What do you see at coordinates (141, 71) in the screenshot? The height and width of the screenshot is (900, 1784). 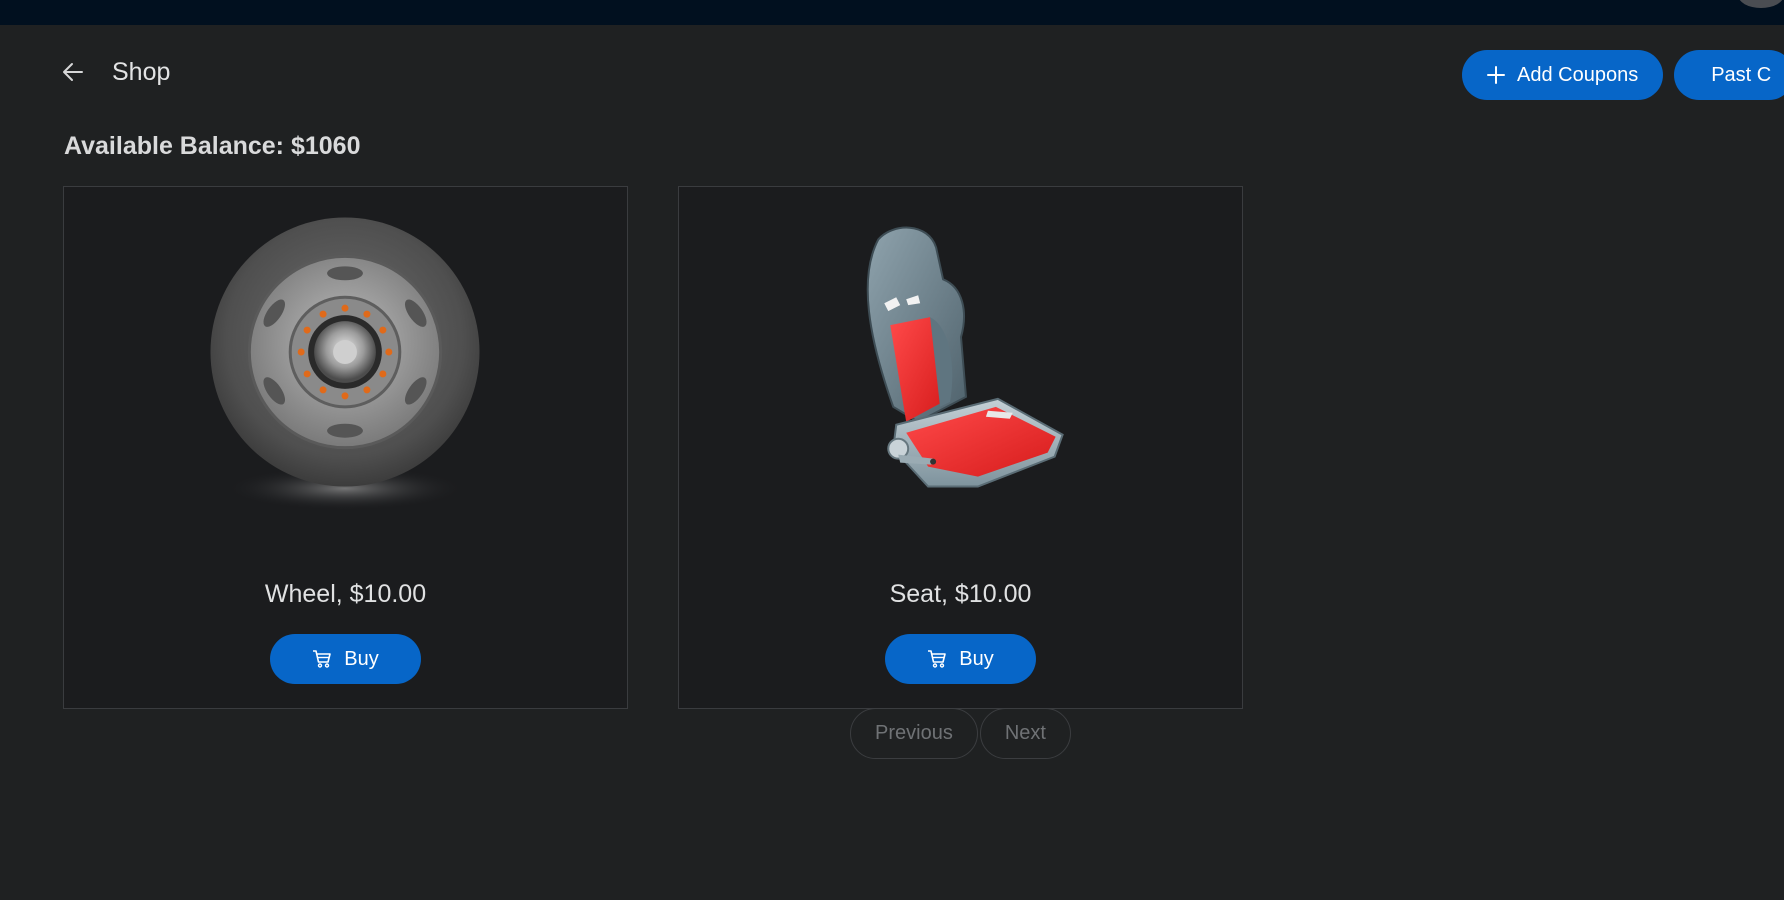 I see `page-title: Shop` at bounding box center [141, 71].